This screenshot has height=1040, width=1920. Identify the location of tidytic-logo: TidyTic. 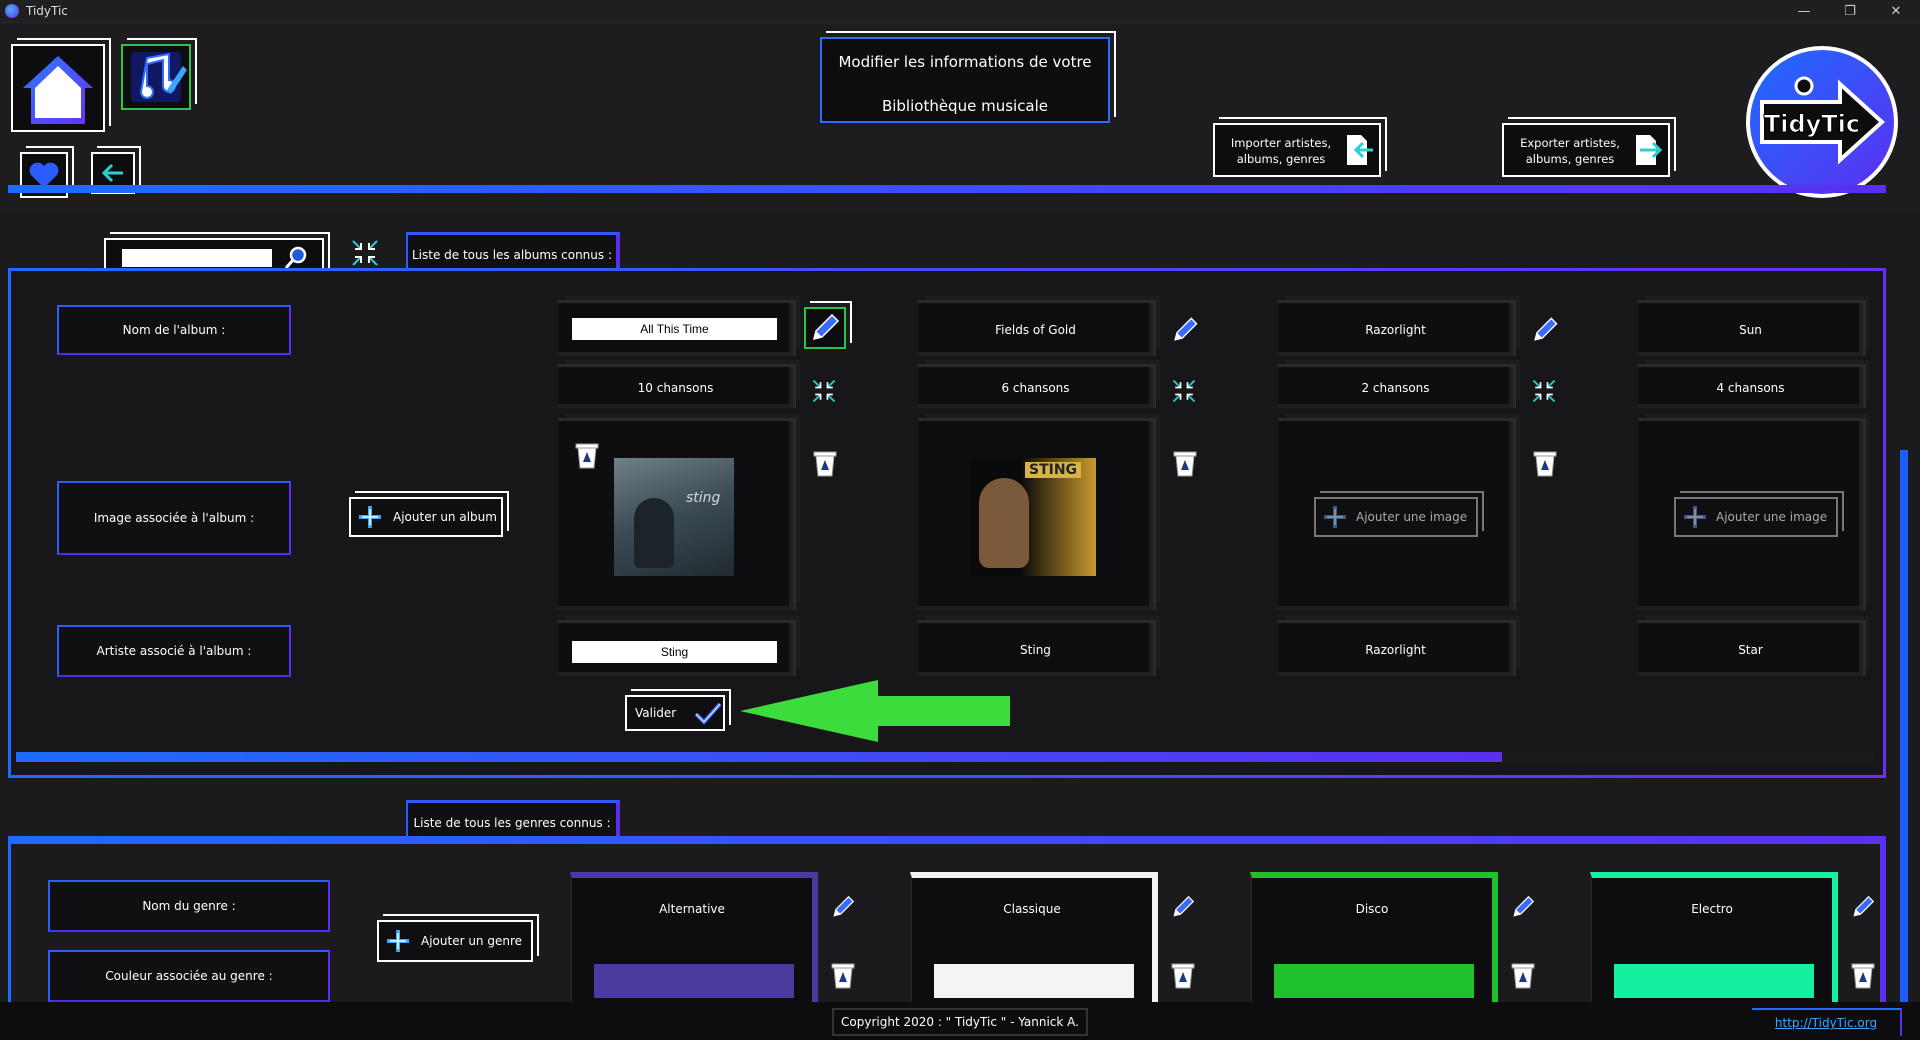
(1822, 122).